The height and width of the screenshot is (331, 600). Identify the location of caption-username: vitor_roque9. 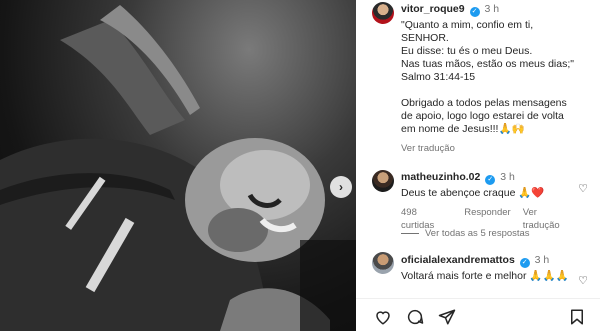
(433, 9).